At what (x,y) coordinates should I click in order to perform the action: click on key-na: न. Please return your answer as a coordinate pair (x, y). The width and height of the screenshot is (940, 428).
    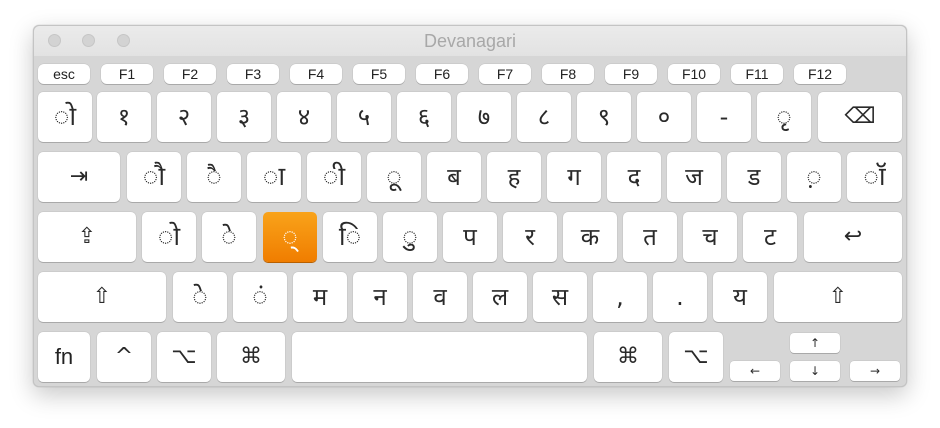
    Looking at the image, I should click on (380, 297).